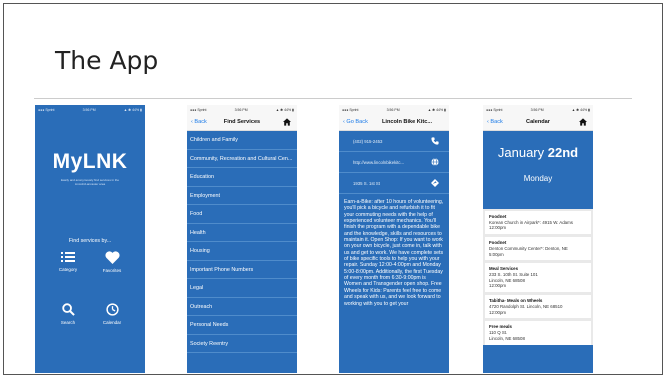 This screenshot has height=378, width=666. I want to click on calendar-button: Calendar, so click(112, 314).